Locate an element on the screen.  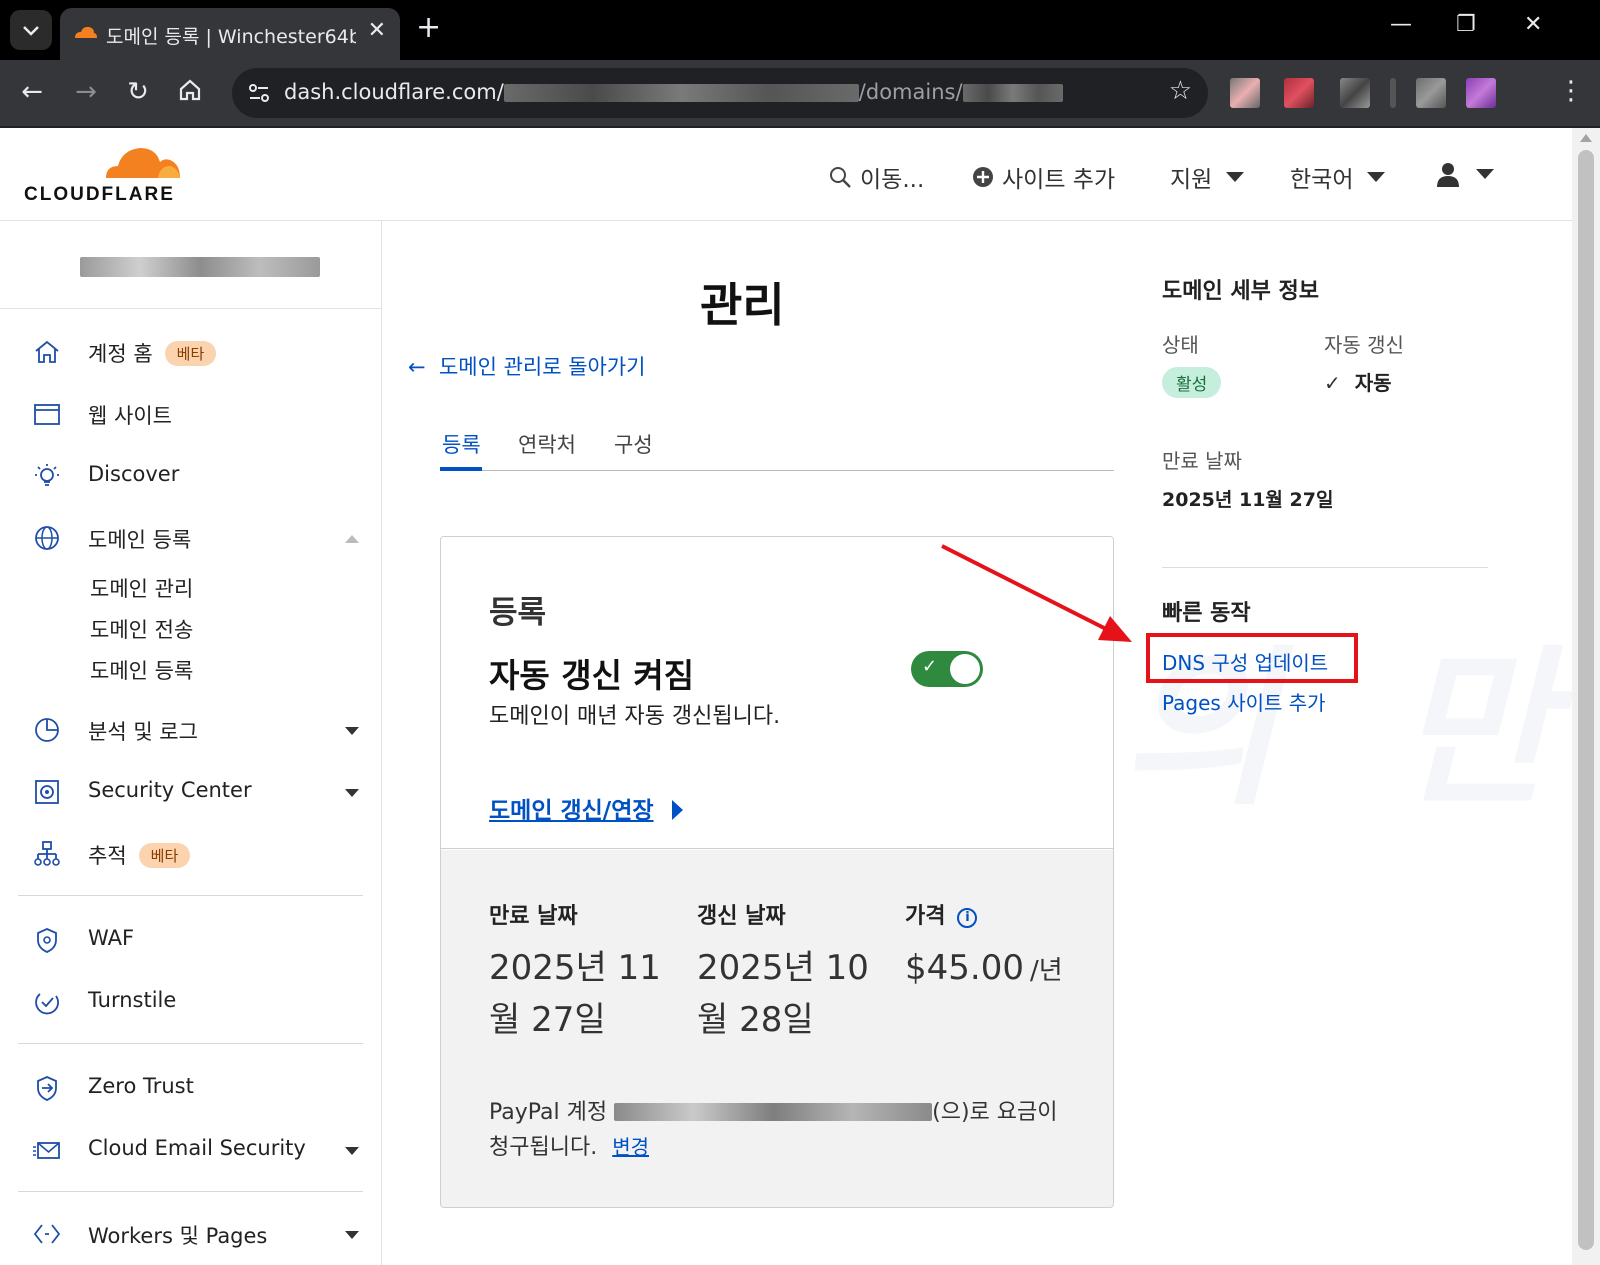
scroll-thumb is located at coordinates (1586, 700).